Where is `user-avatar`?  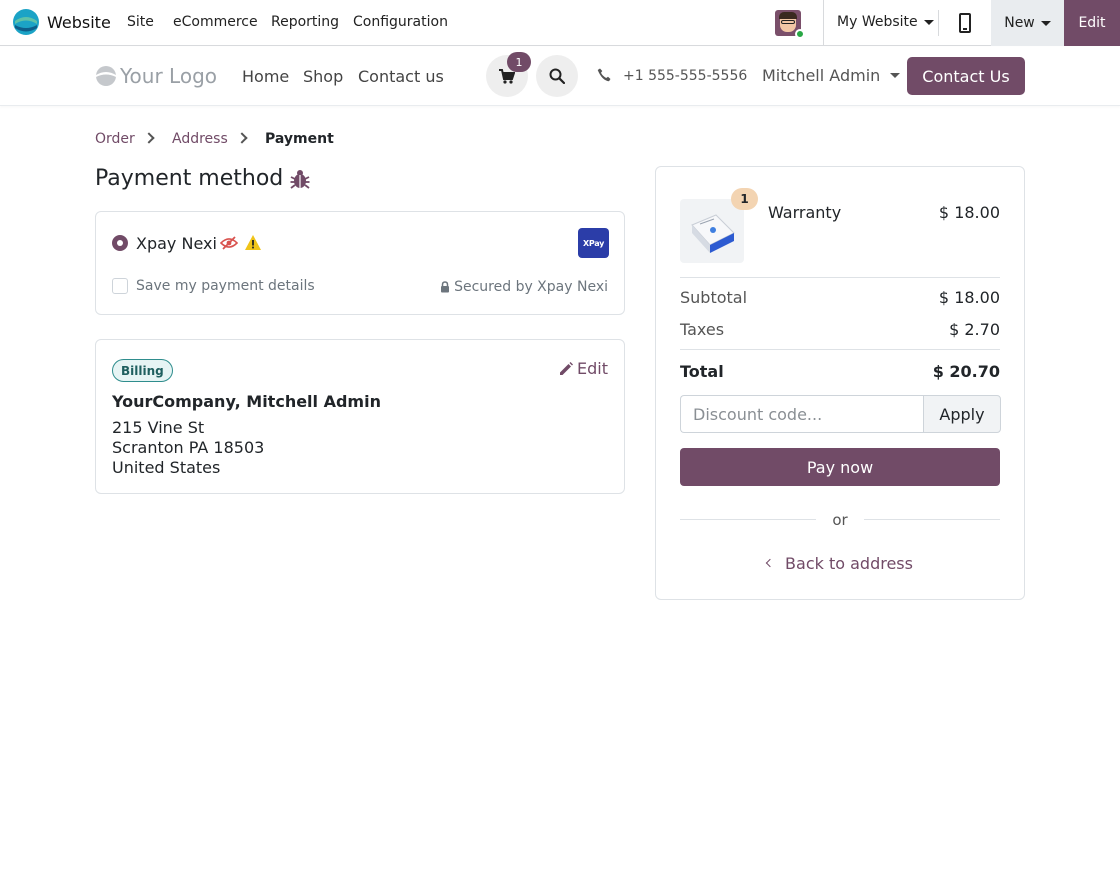 user-avatar is located at coordinates (790, 24).